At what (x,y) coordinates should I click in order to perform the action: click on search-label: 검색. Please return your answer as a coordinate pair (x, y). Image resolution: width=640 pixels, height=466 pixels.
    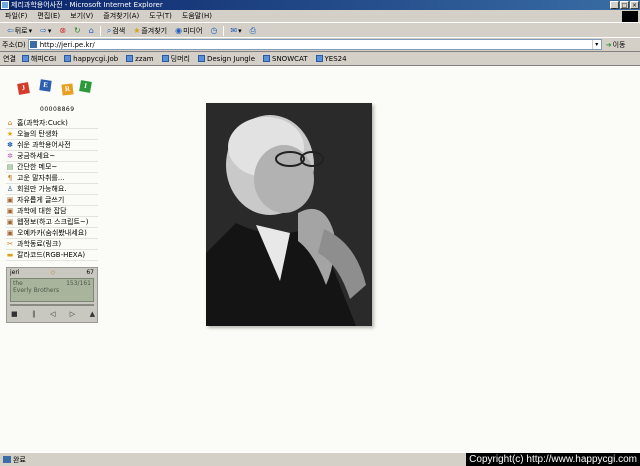
    Looking at the image, I should click on (119, 30).